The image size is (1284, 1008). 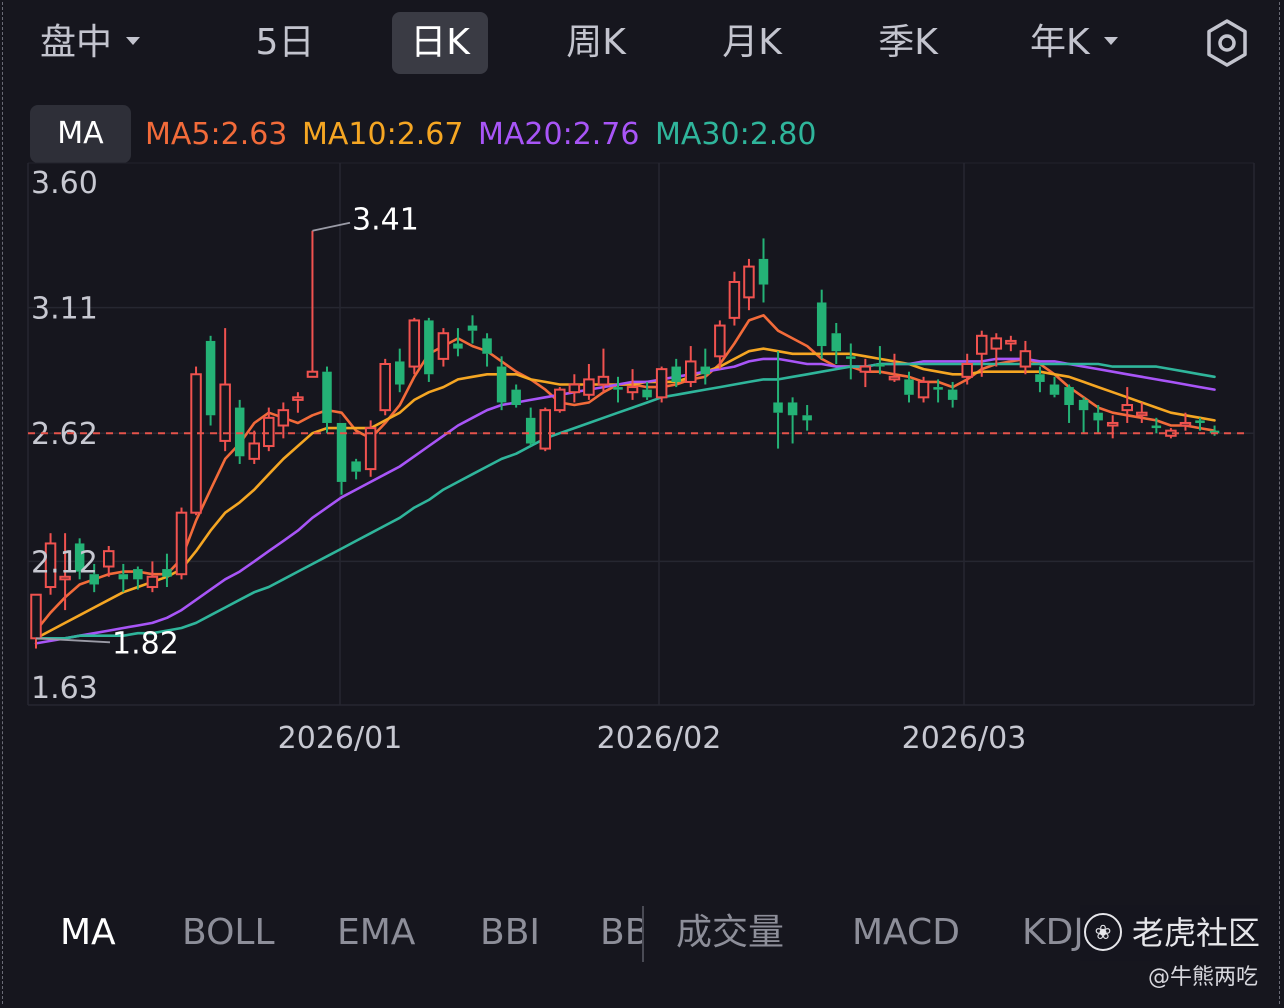 I want to click on high-leader-line, so click(x=331, y=226).